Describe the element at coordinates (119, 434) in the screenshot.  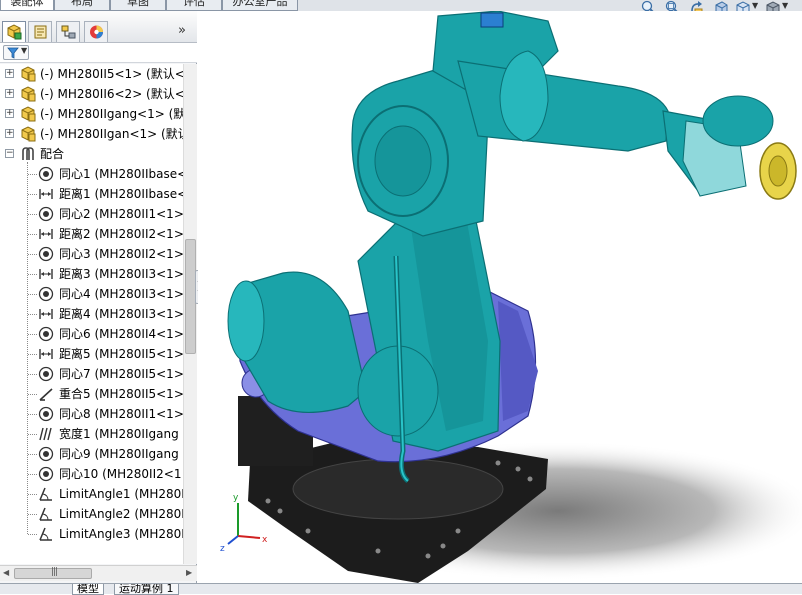
I see `tree-item-label: 宽度1 (MH280IIgang` at that location.